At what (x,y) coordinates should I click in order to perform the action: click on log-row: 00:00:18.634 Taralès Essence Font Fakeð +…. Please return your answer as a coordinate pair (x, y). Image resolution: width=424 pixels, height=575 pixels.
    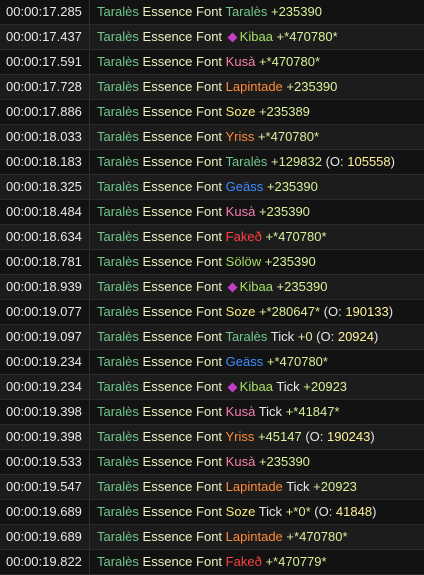
    Looking at the image, I should click on (212, 237).